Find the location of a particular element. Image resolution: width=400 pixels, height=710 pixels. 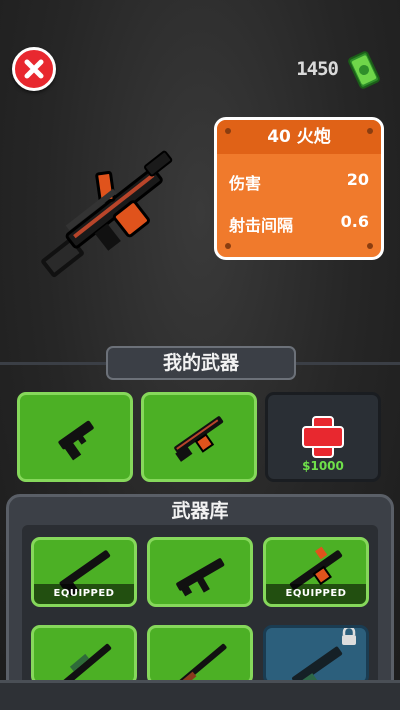

smg-icon is located at coordinates (200, 577).